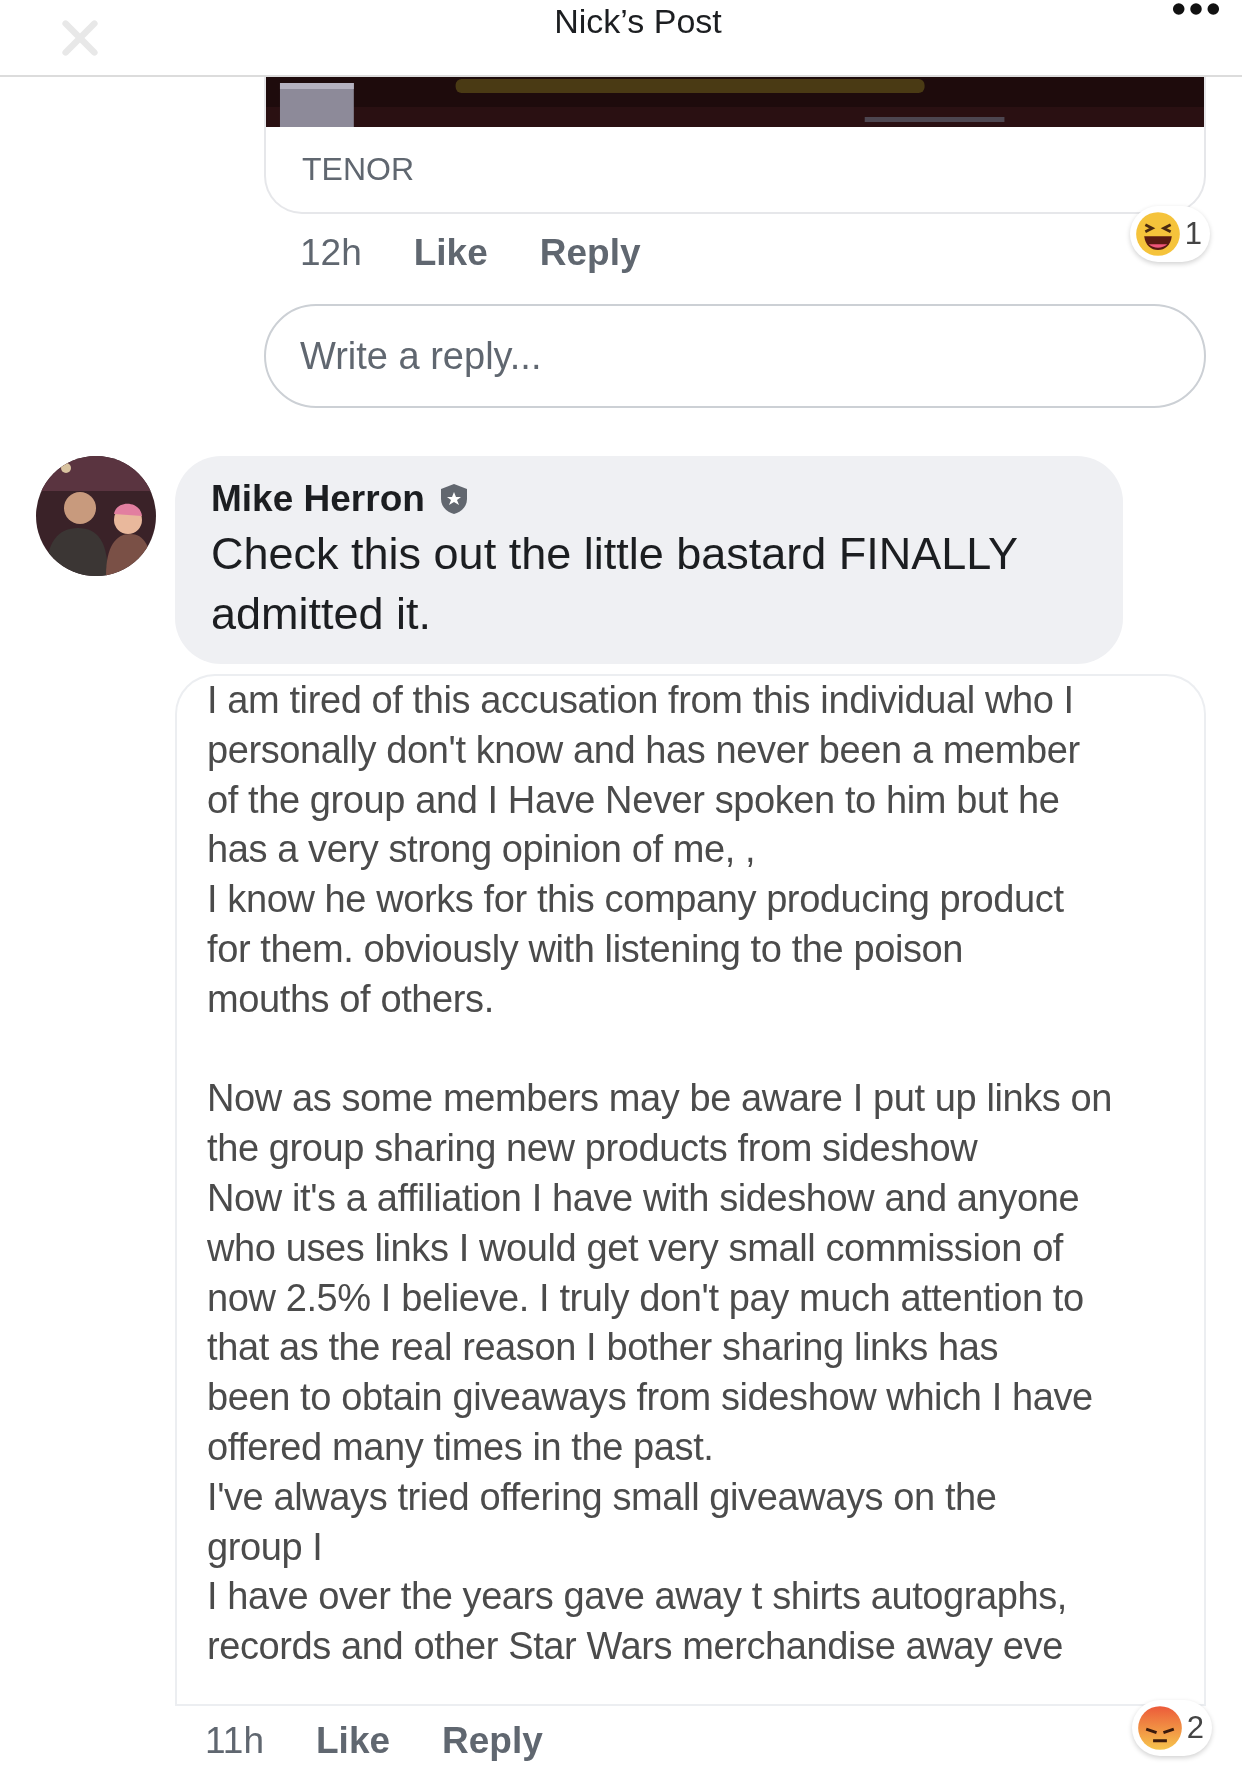 This screenshot has height=1783, width=1242. I want to click on screenshot-text-line: I know he works for this company producing product, so click(636, 900).